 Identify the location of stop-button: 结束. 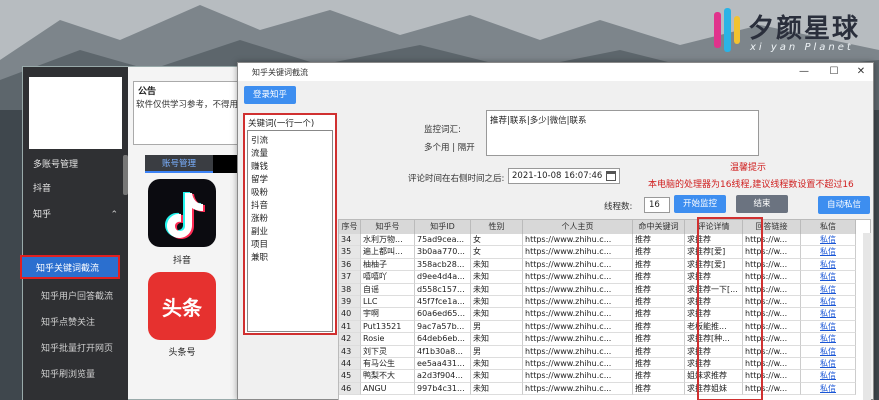
(762, 204).